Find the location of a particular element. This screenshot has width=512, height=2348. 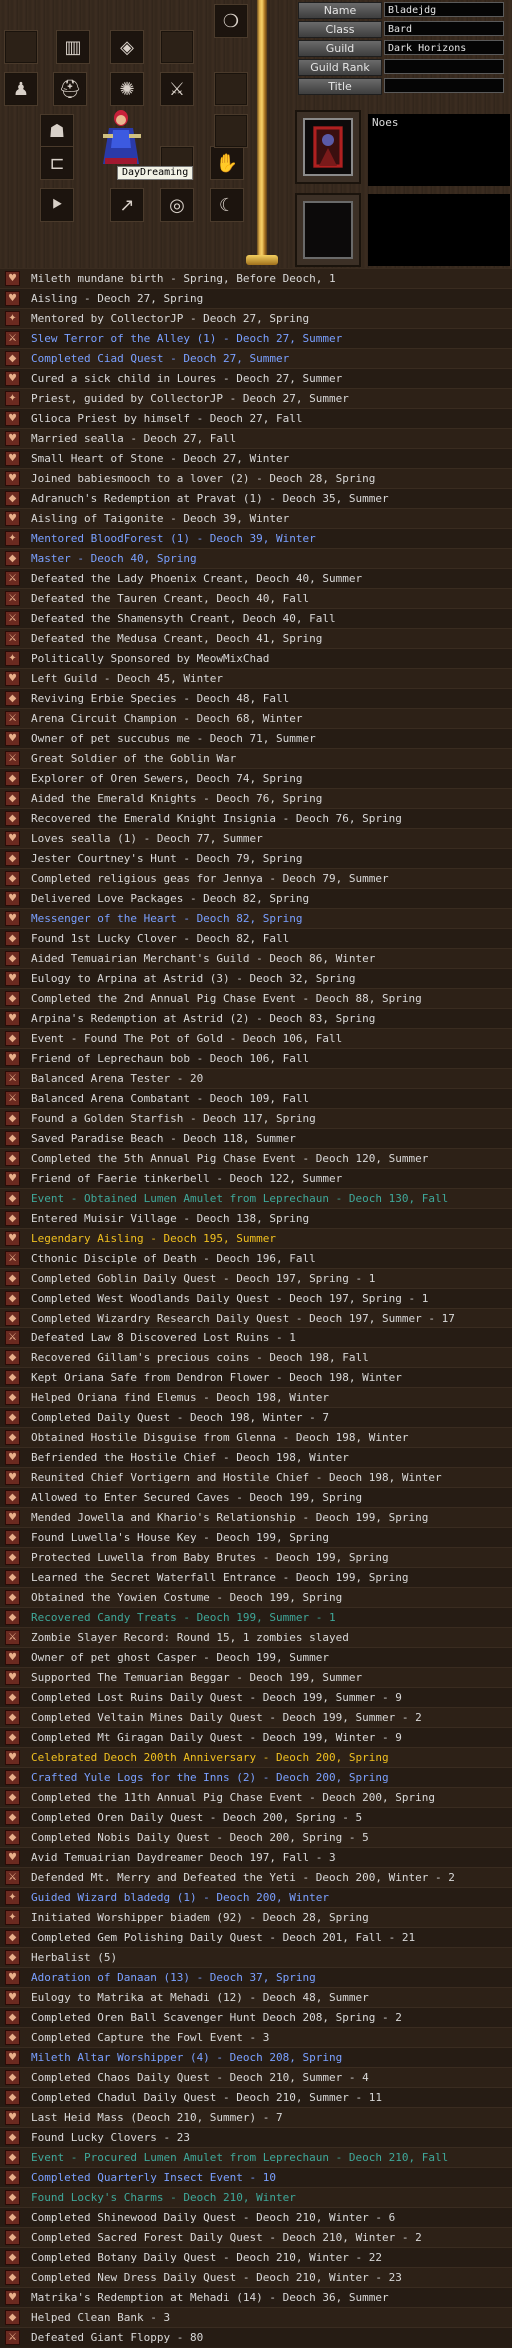

equipment-slot: ▥ is located at coordinates (73, 47).